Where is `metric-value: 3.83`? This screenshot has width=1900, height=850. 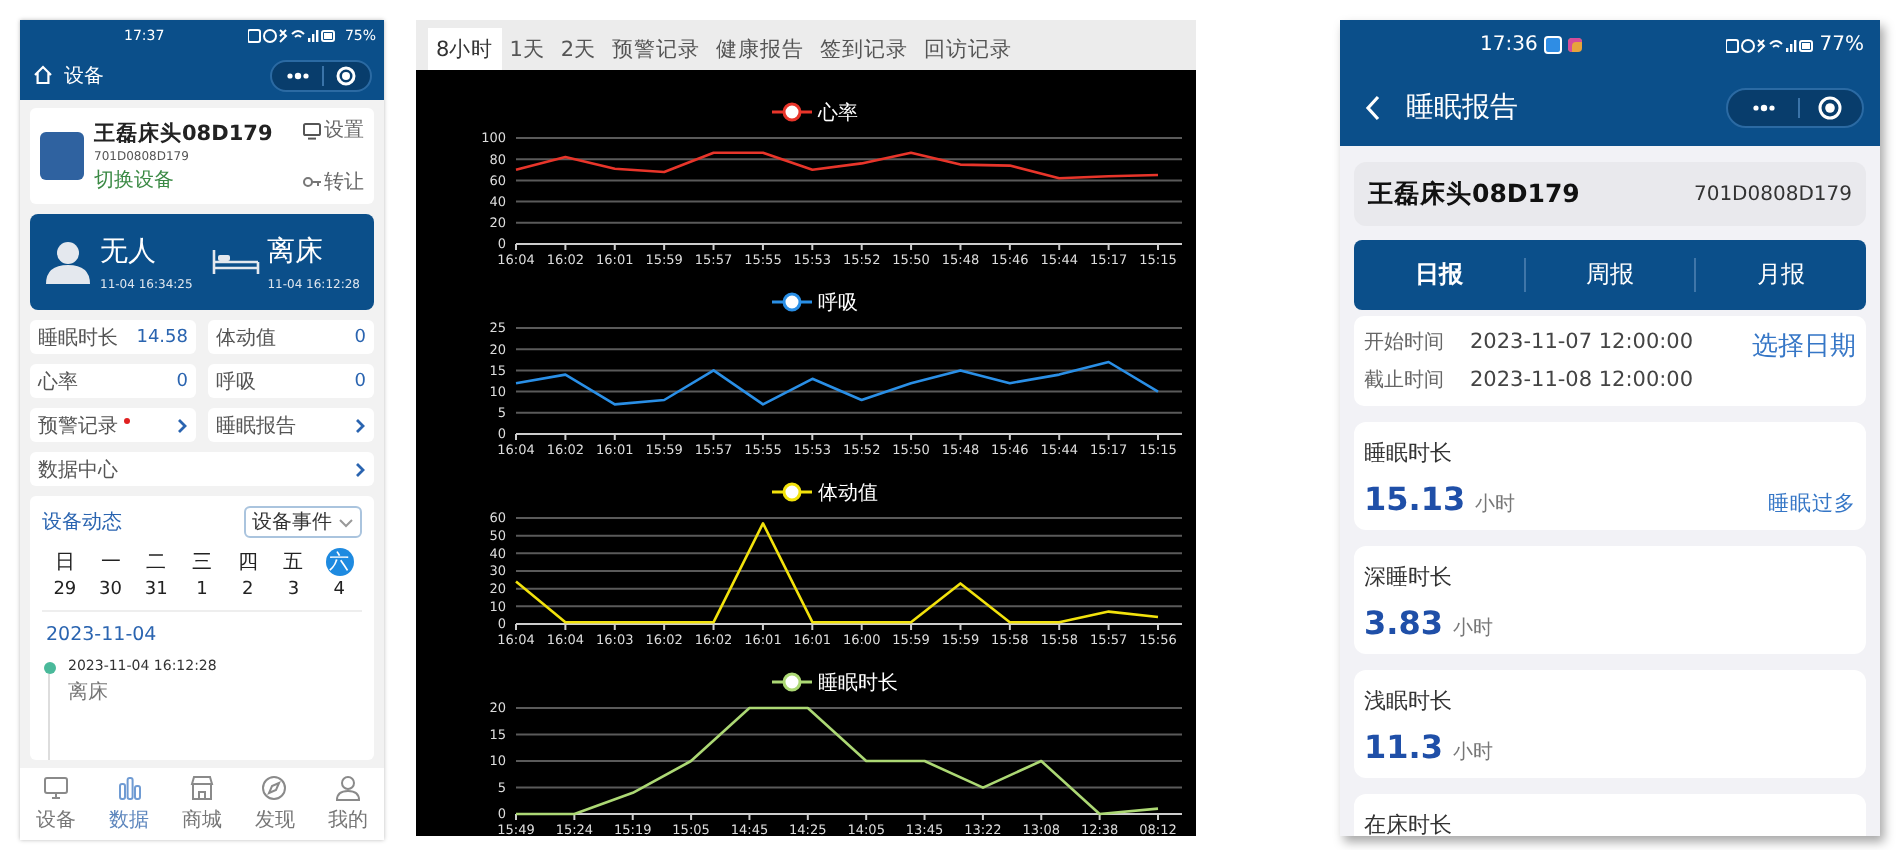 metric-value: 3.83 is located at coordinates (1403, 623).